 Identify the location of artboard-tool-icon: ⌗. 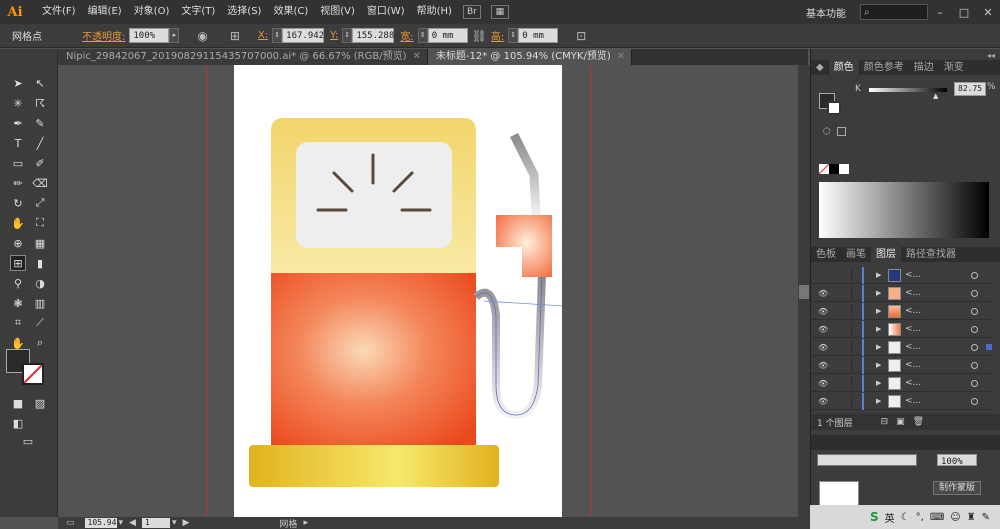
(18, 323).